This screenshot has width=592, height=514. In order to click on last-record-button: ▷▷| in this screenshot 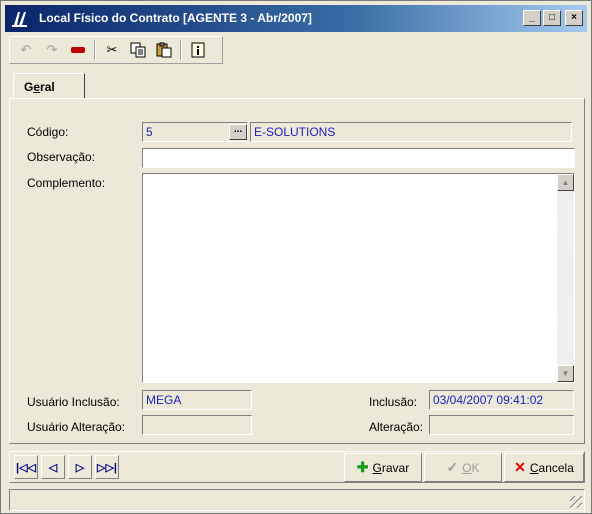, I will do `click(107, 467)`.